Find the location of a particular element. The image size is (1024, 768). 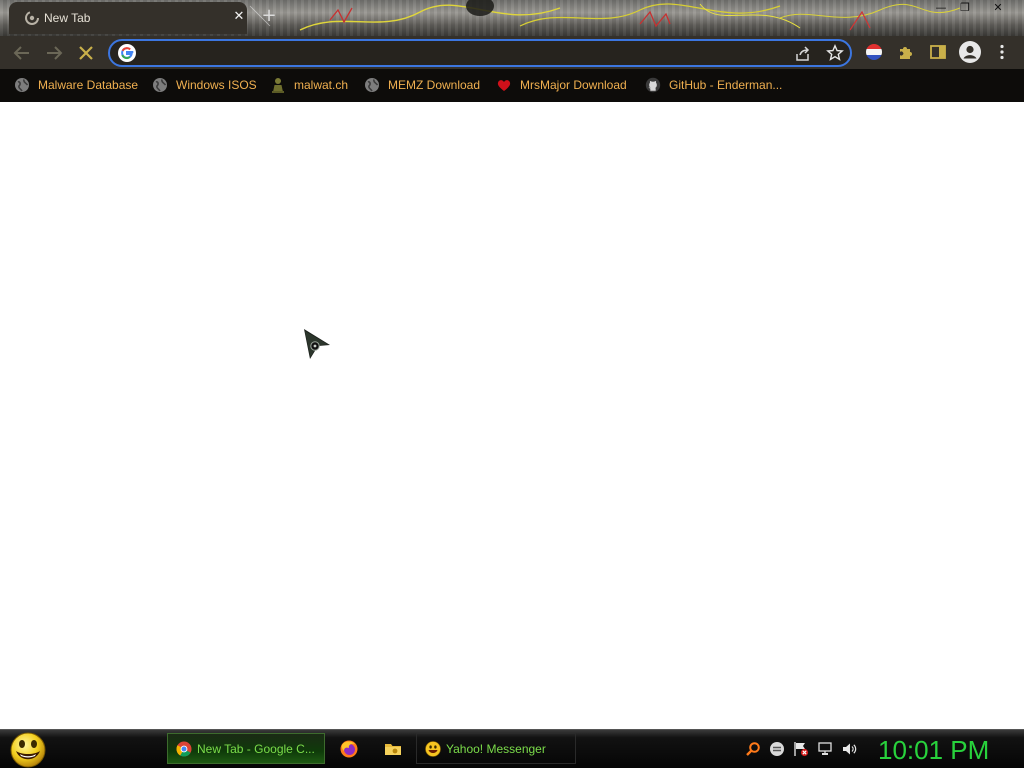

taskbar-button-label: Yahoo! Messenger is located at coordinates (496, 748).